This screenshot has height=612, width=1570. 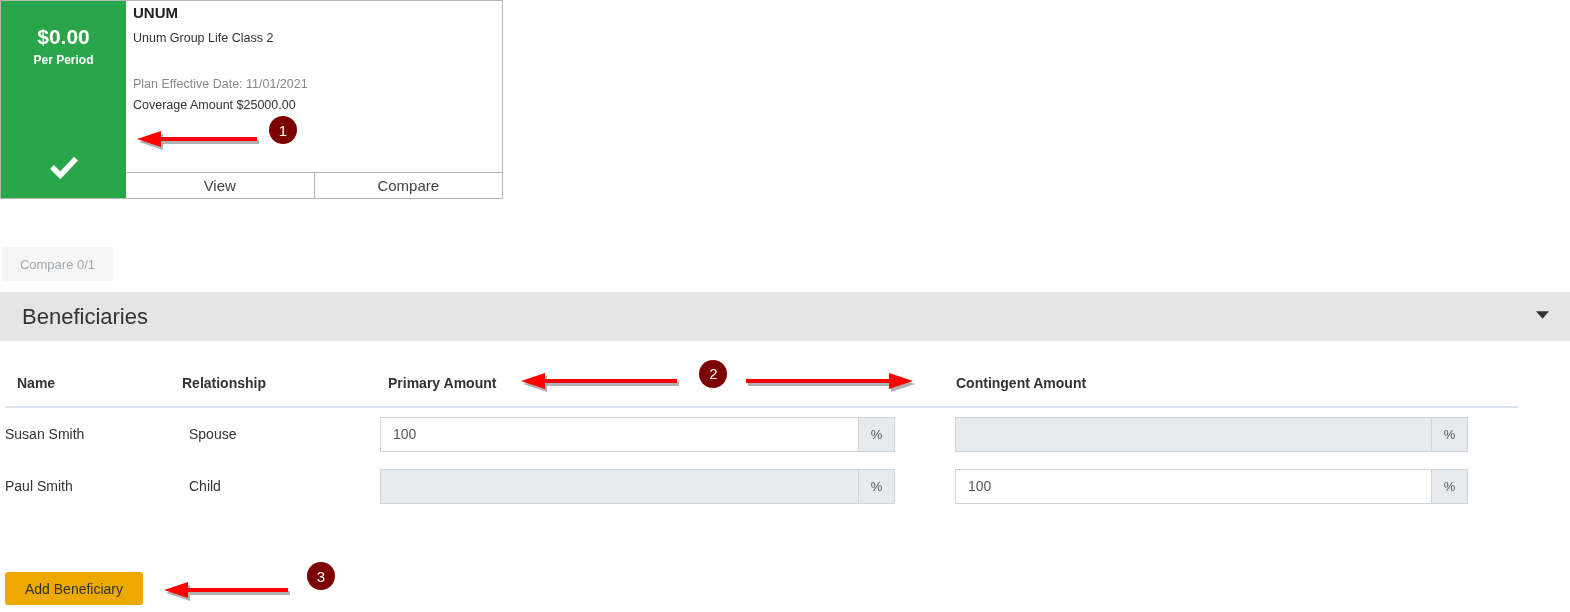 What do you see at coordinates (85, 316) in the screenshot?
I see `section-title: Beneficiaries` at bounding box center [85, 316].